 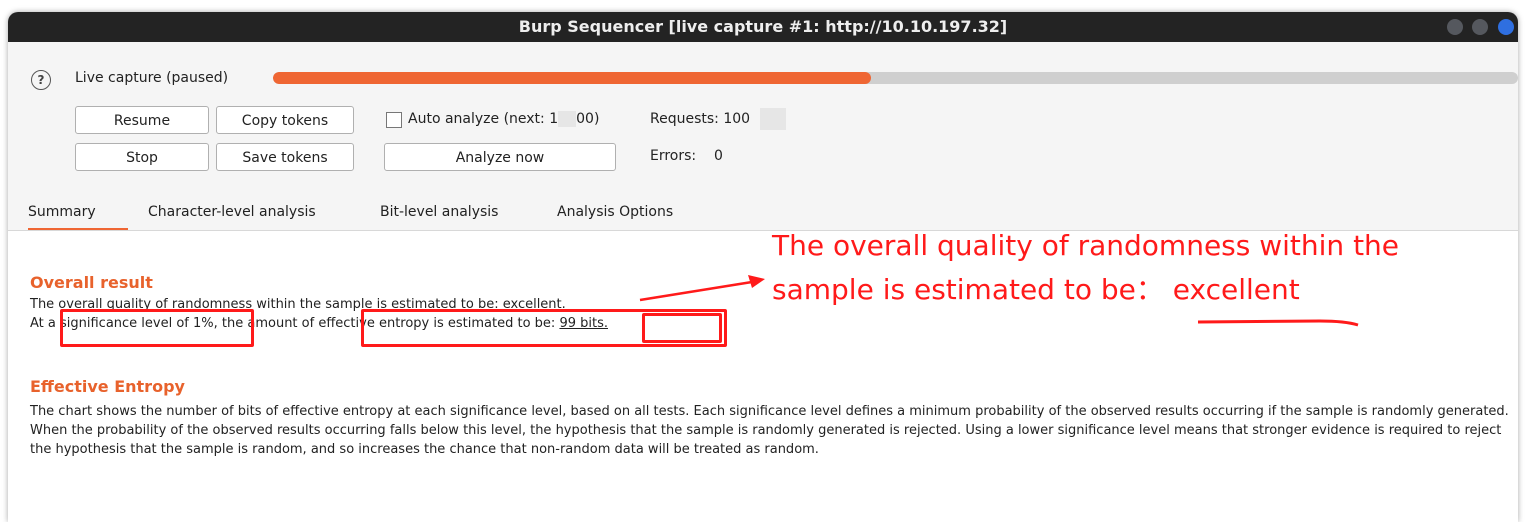 What do you see at coordinates (1278, 323) in the screenshot?
I see `annotation-underline` at bounding box center [1278, 323].